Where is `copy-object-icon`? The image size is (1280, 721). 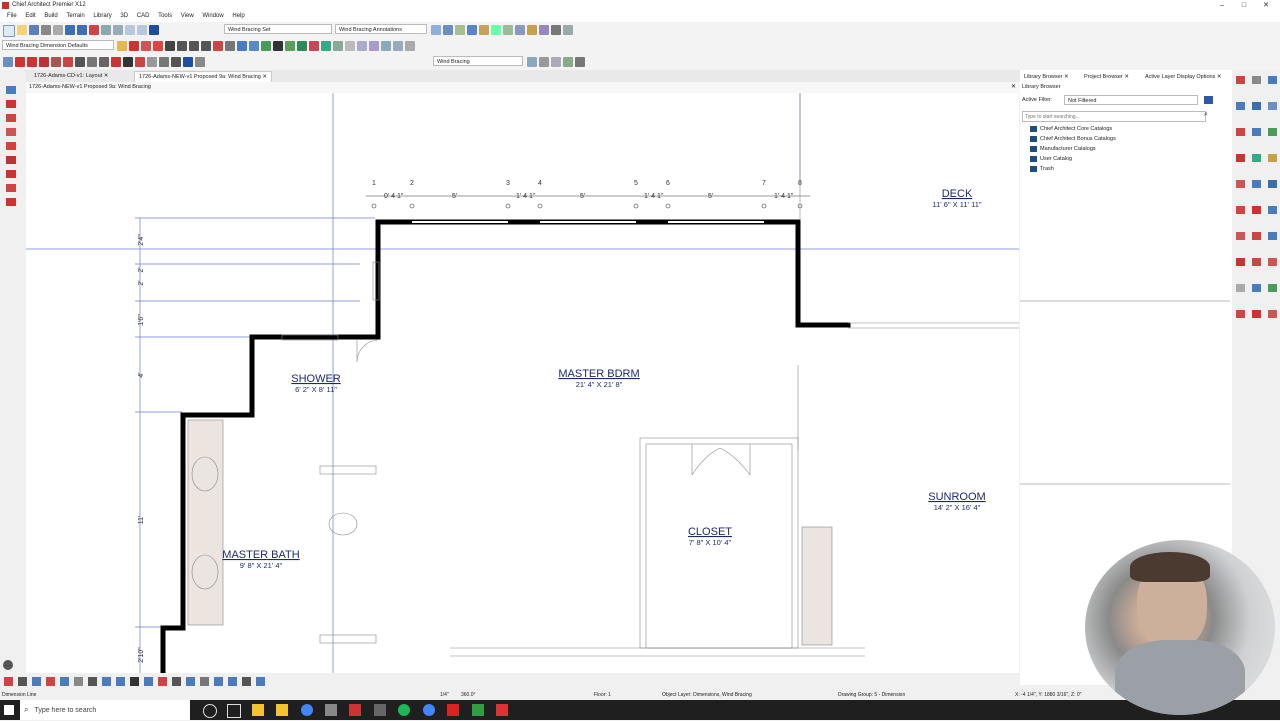 copy-object-icon is located at coordinates (152, 62).